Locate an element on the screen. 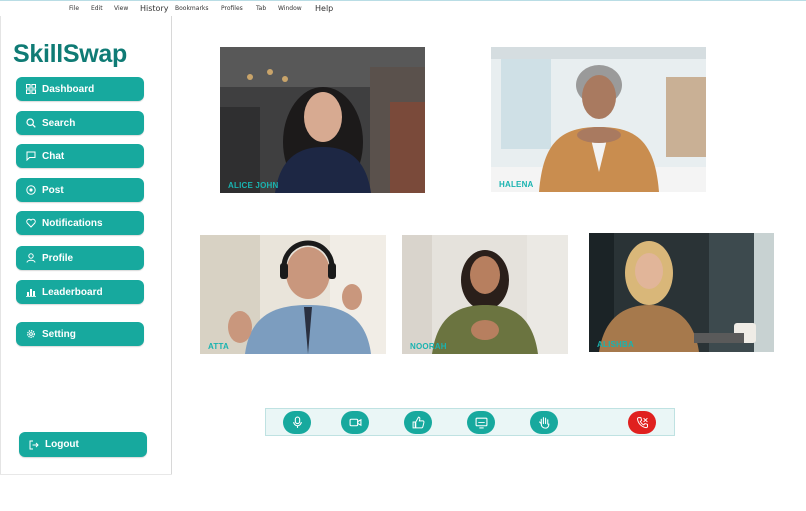 This screenshot has height=511, width=806. participant-name: ALICE JOHN is located at coordinates (253, 185).